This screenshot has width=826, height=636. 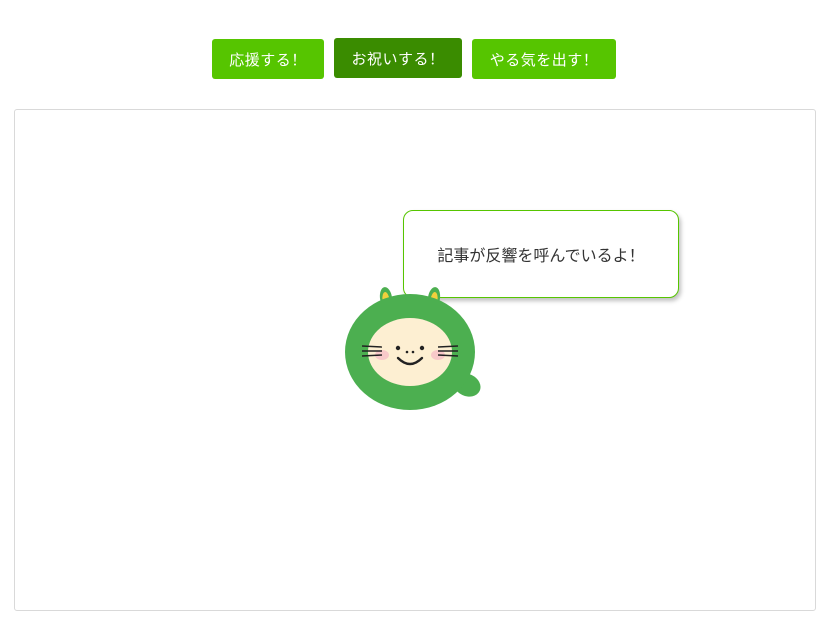 What do you see at coordinates (398, 58) in the screenshot?
I see `celebrate-button: お祝いする！` at bounding box center [398, 58].